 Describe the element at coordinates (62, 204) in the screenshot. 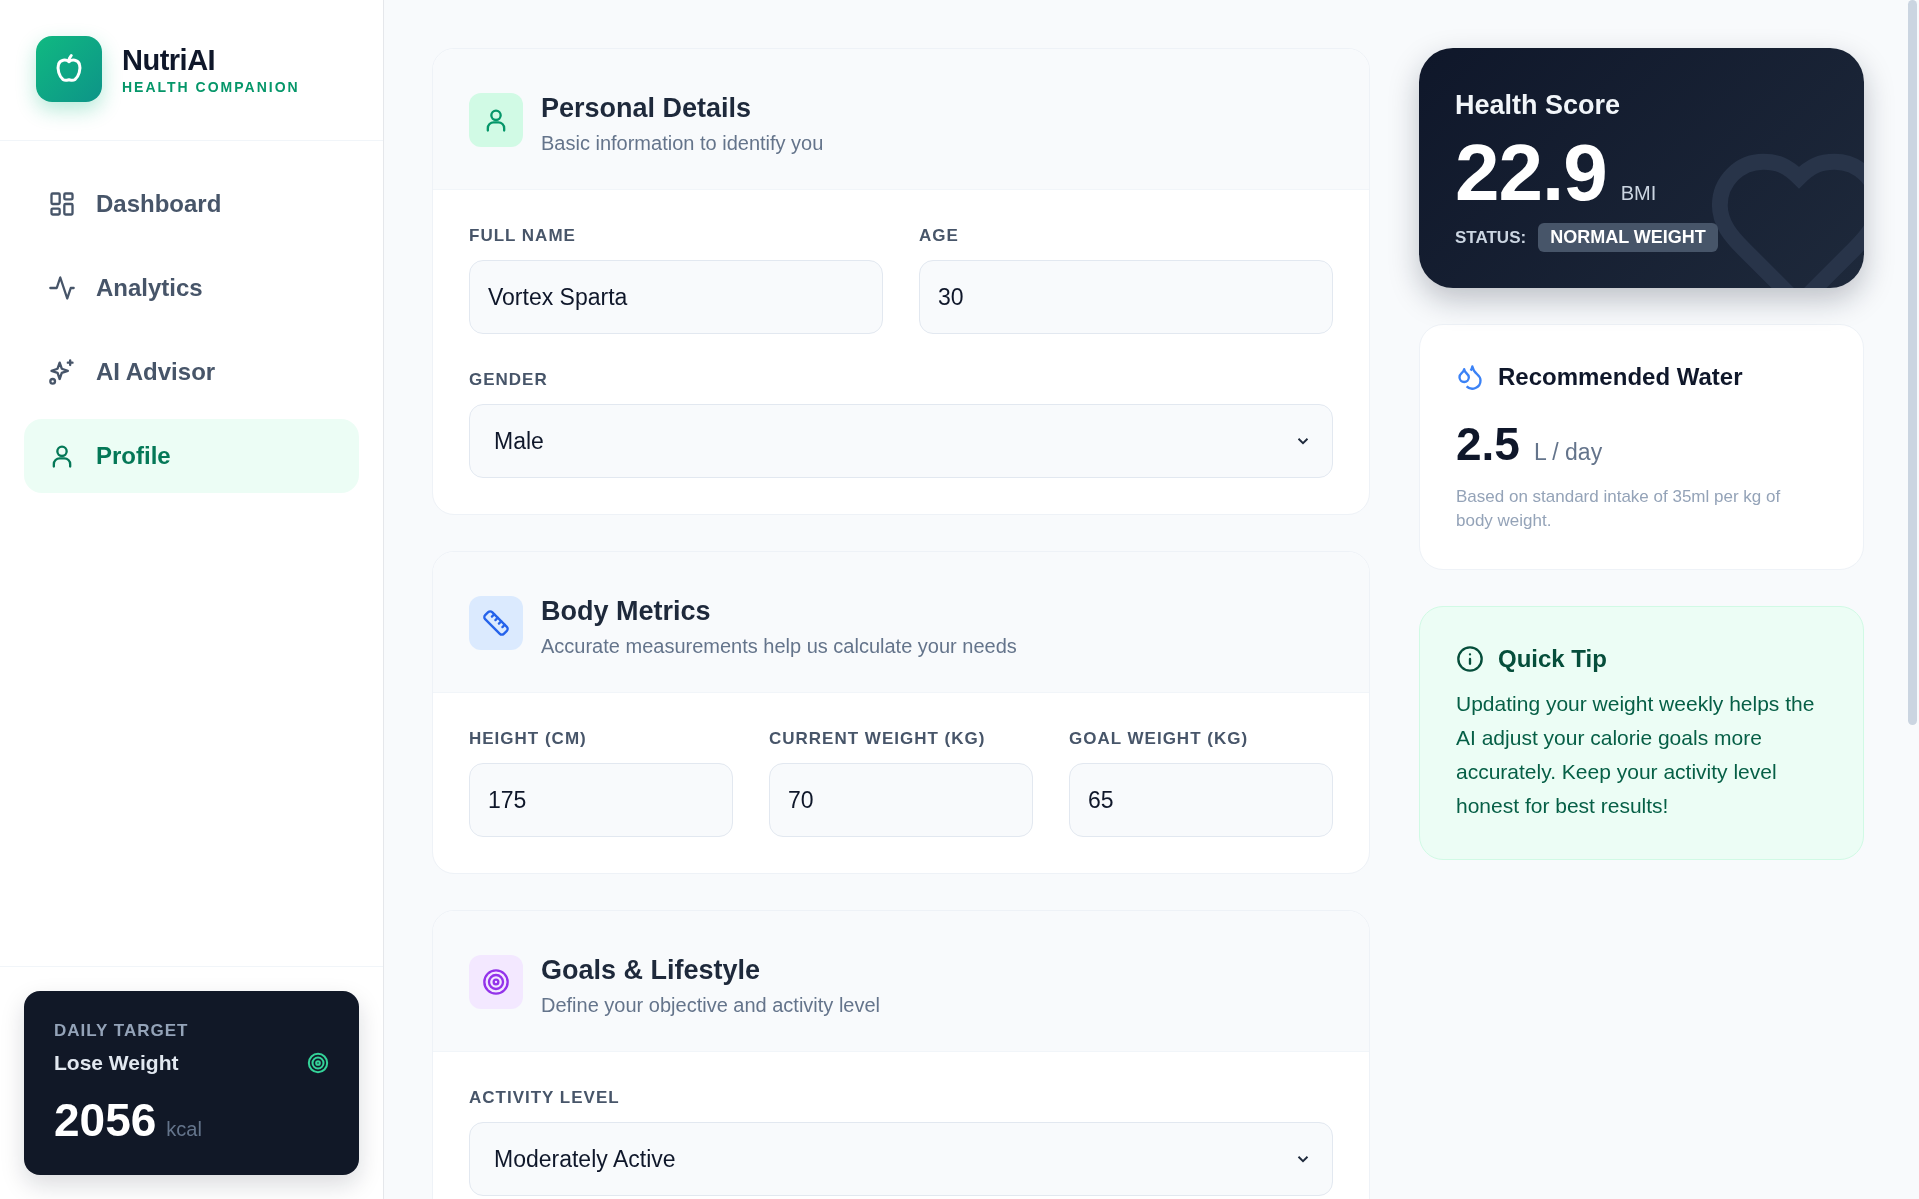

I see `grid-icon` at that location.